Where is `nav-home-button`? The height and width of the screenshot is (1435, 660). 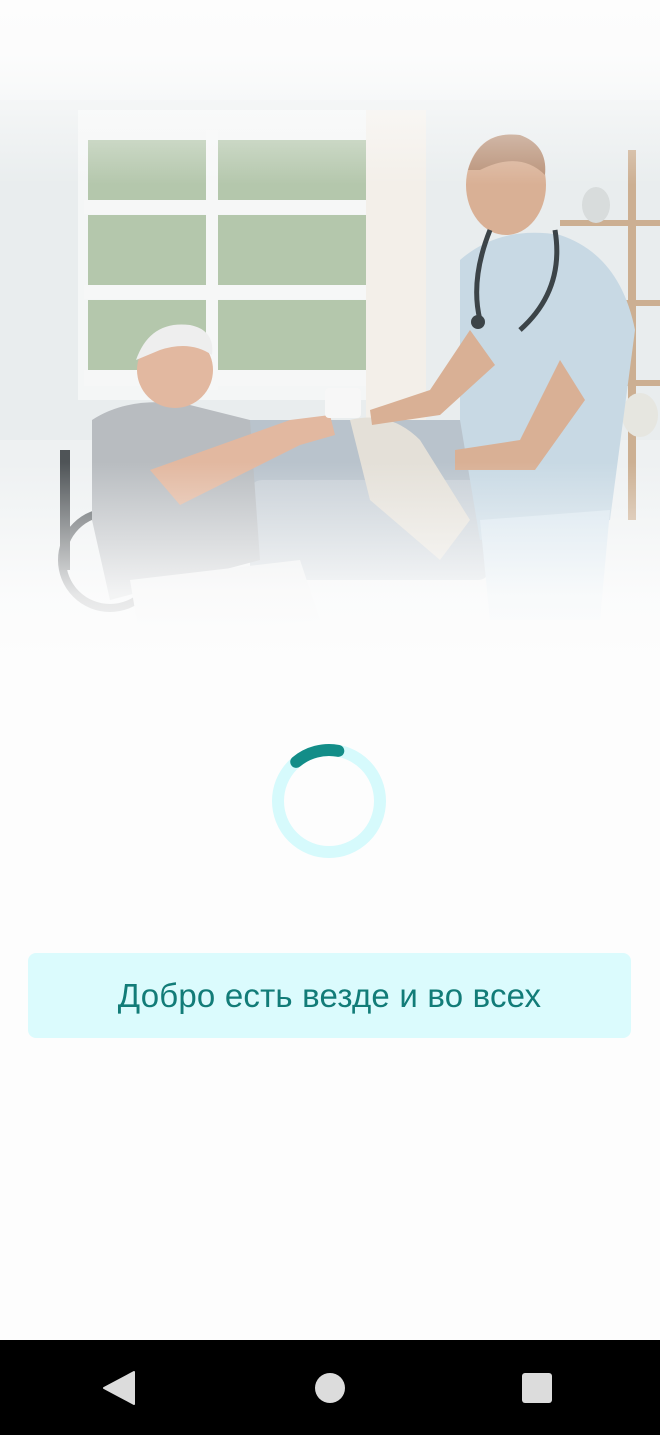
nav-home-button is located at coordinates (330, 1387).